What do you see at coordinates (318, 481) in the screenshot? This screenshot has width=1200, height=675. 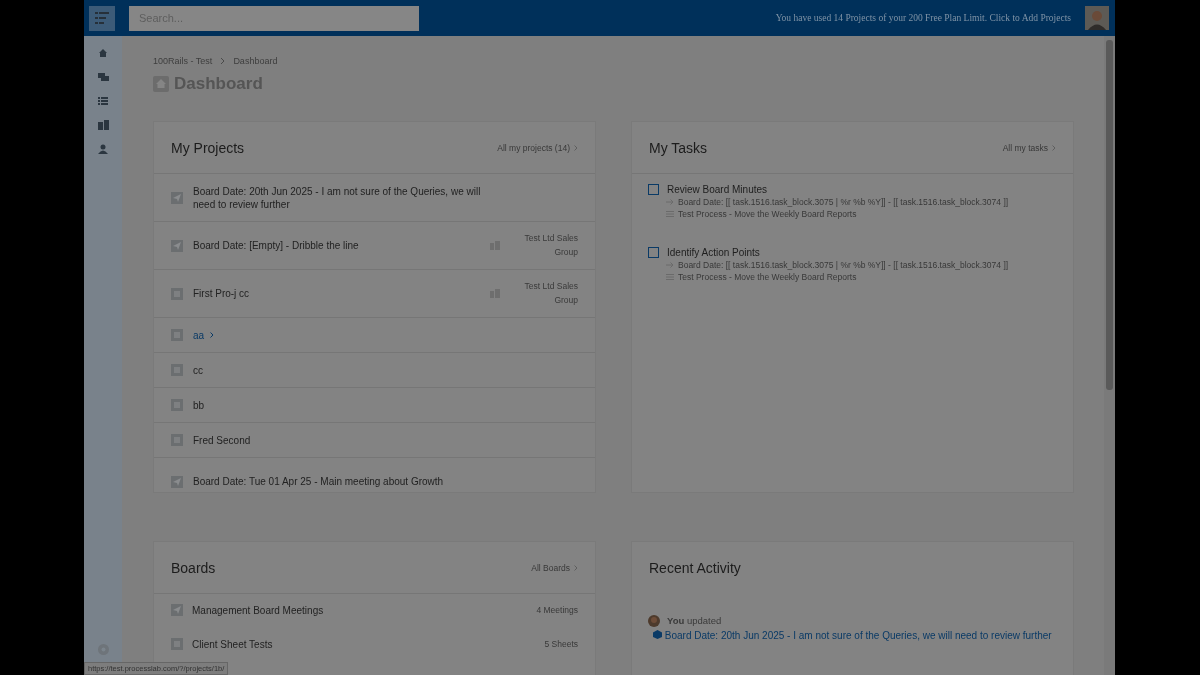 I see `project-link: Board Date: Tue 01 Apr 25 - Main meeting about Growth` at bounding box center [318, 481].